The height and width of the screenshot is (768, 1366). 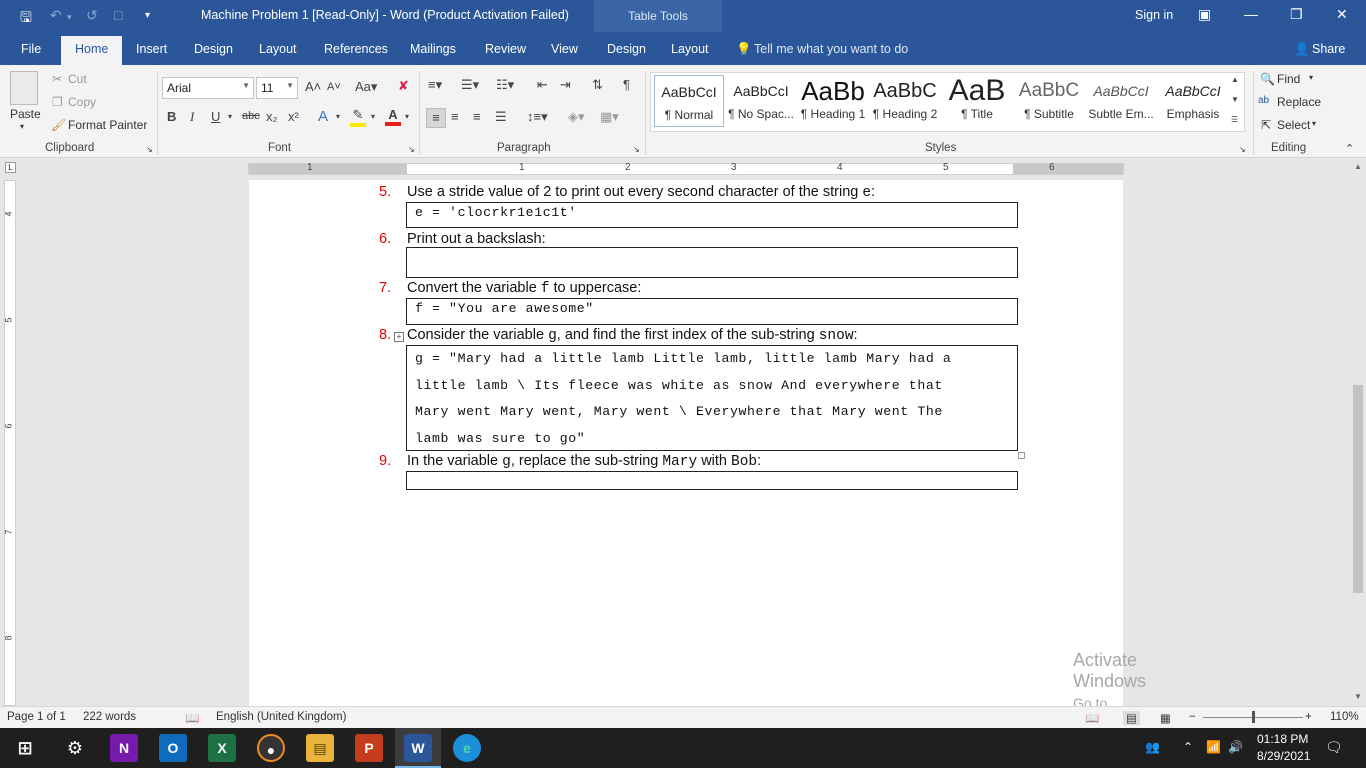 I want to click on edge-icon: e, so click(x=467, y=748).